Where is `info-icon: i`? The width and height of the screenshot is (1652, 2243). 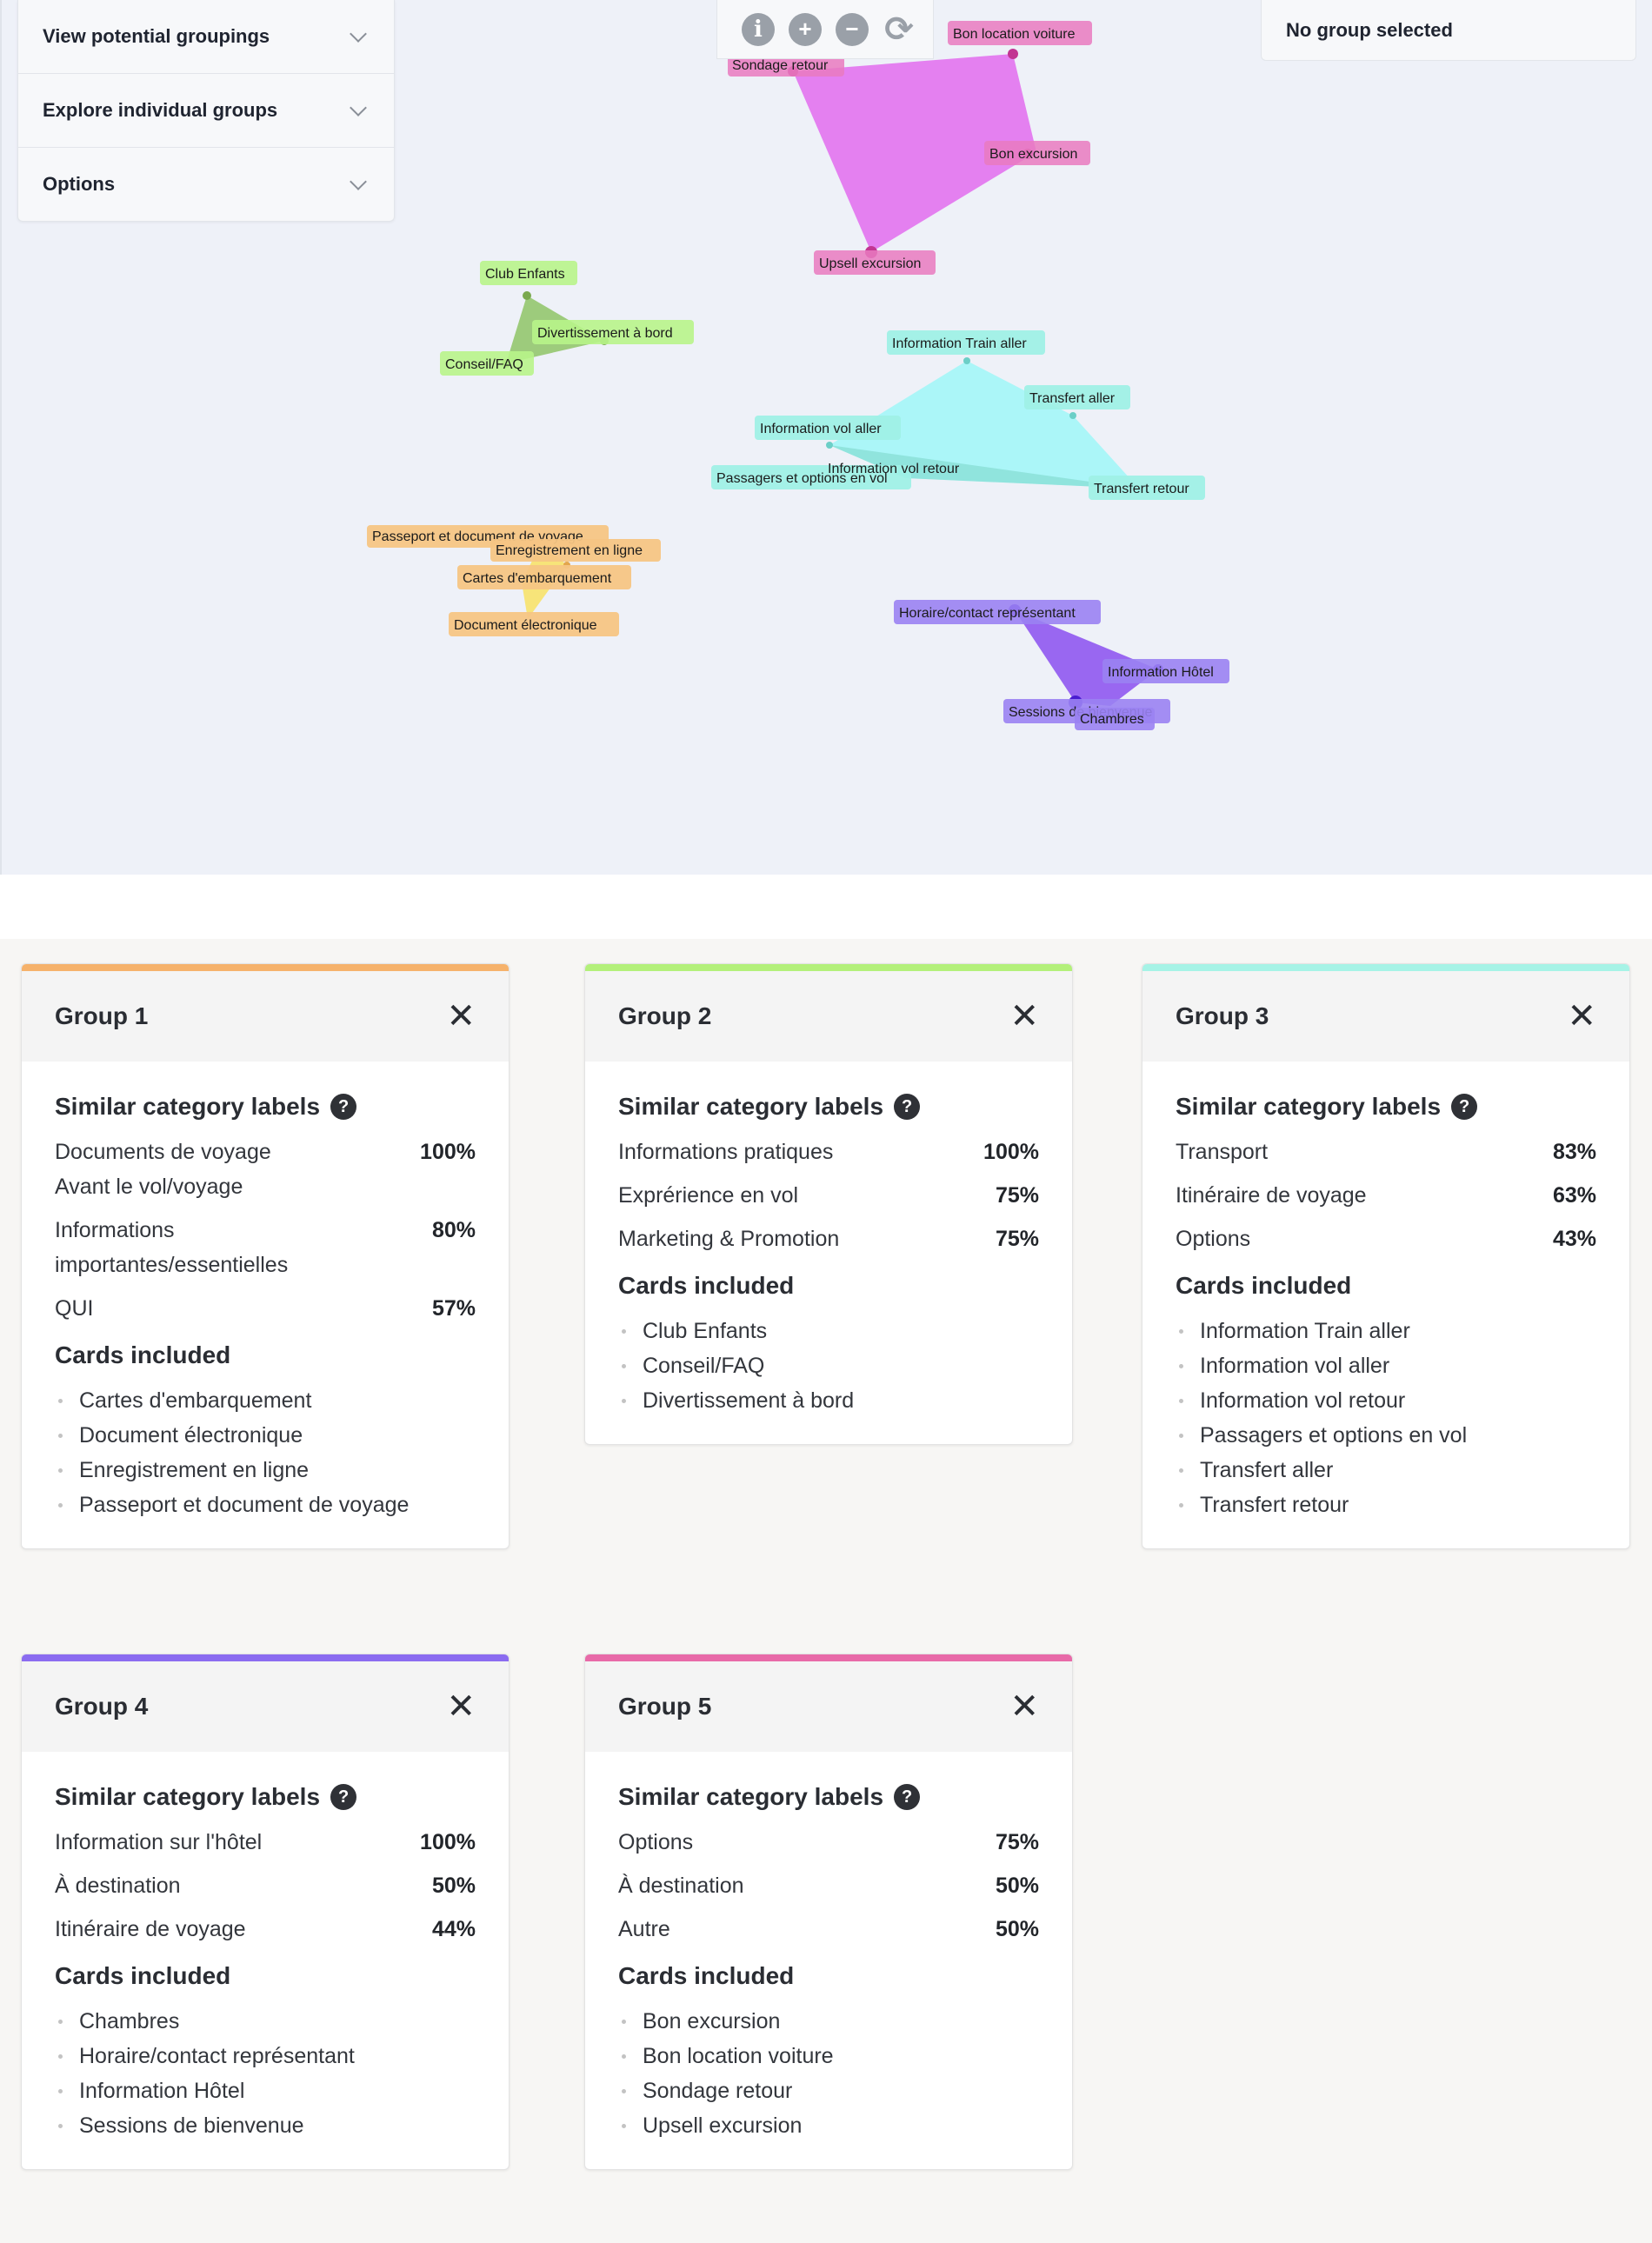
info-icon: i is located at coordinates (758, 29).